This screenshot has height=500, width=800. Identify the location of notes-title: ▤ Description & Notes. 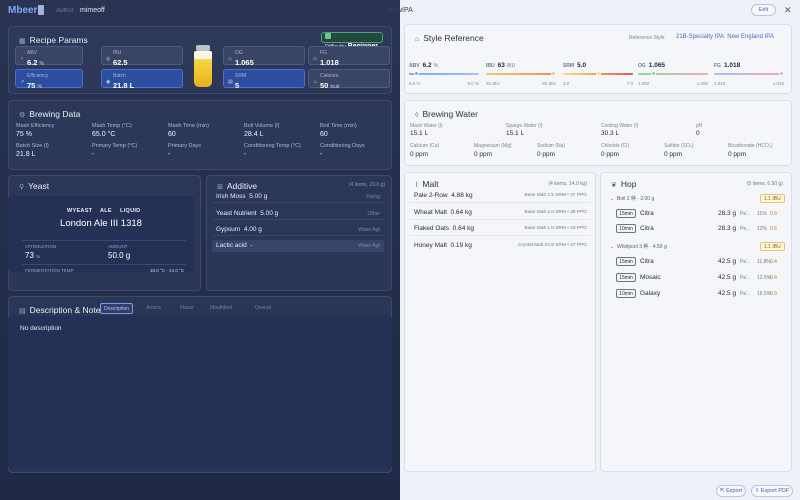
(62, 310).